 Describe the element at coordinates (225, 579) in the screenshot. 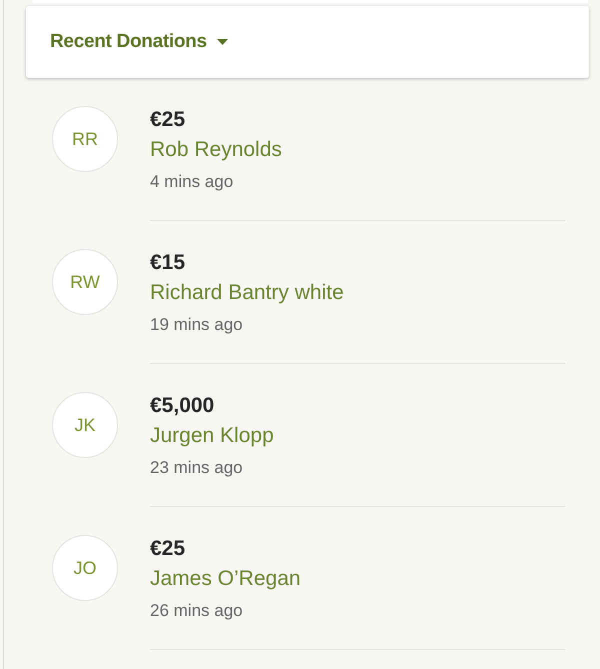

I see `donor-name: James O’Regan` at that location.